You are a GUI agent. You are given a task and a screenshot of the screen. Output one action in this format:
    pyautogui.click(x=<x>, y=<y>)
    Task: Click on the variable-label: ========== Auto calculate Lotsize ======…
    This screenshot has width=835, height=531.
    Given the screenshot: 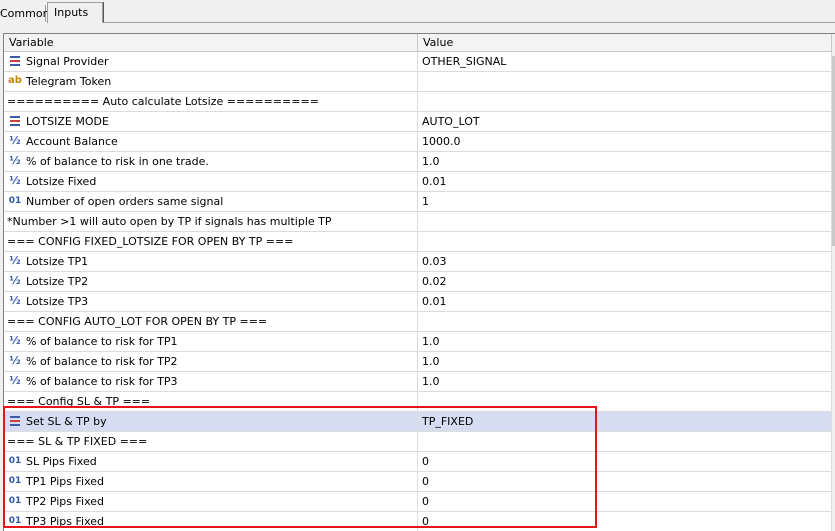 What is the action you would take?
    pyautogui.click(x=163, y=101)
    